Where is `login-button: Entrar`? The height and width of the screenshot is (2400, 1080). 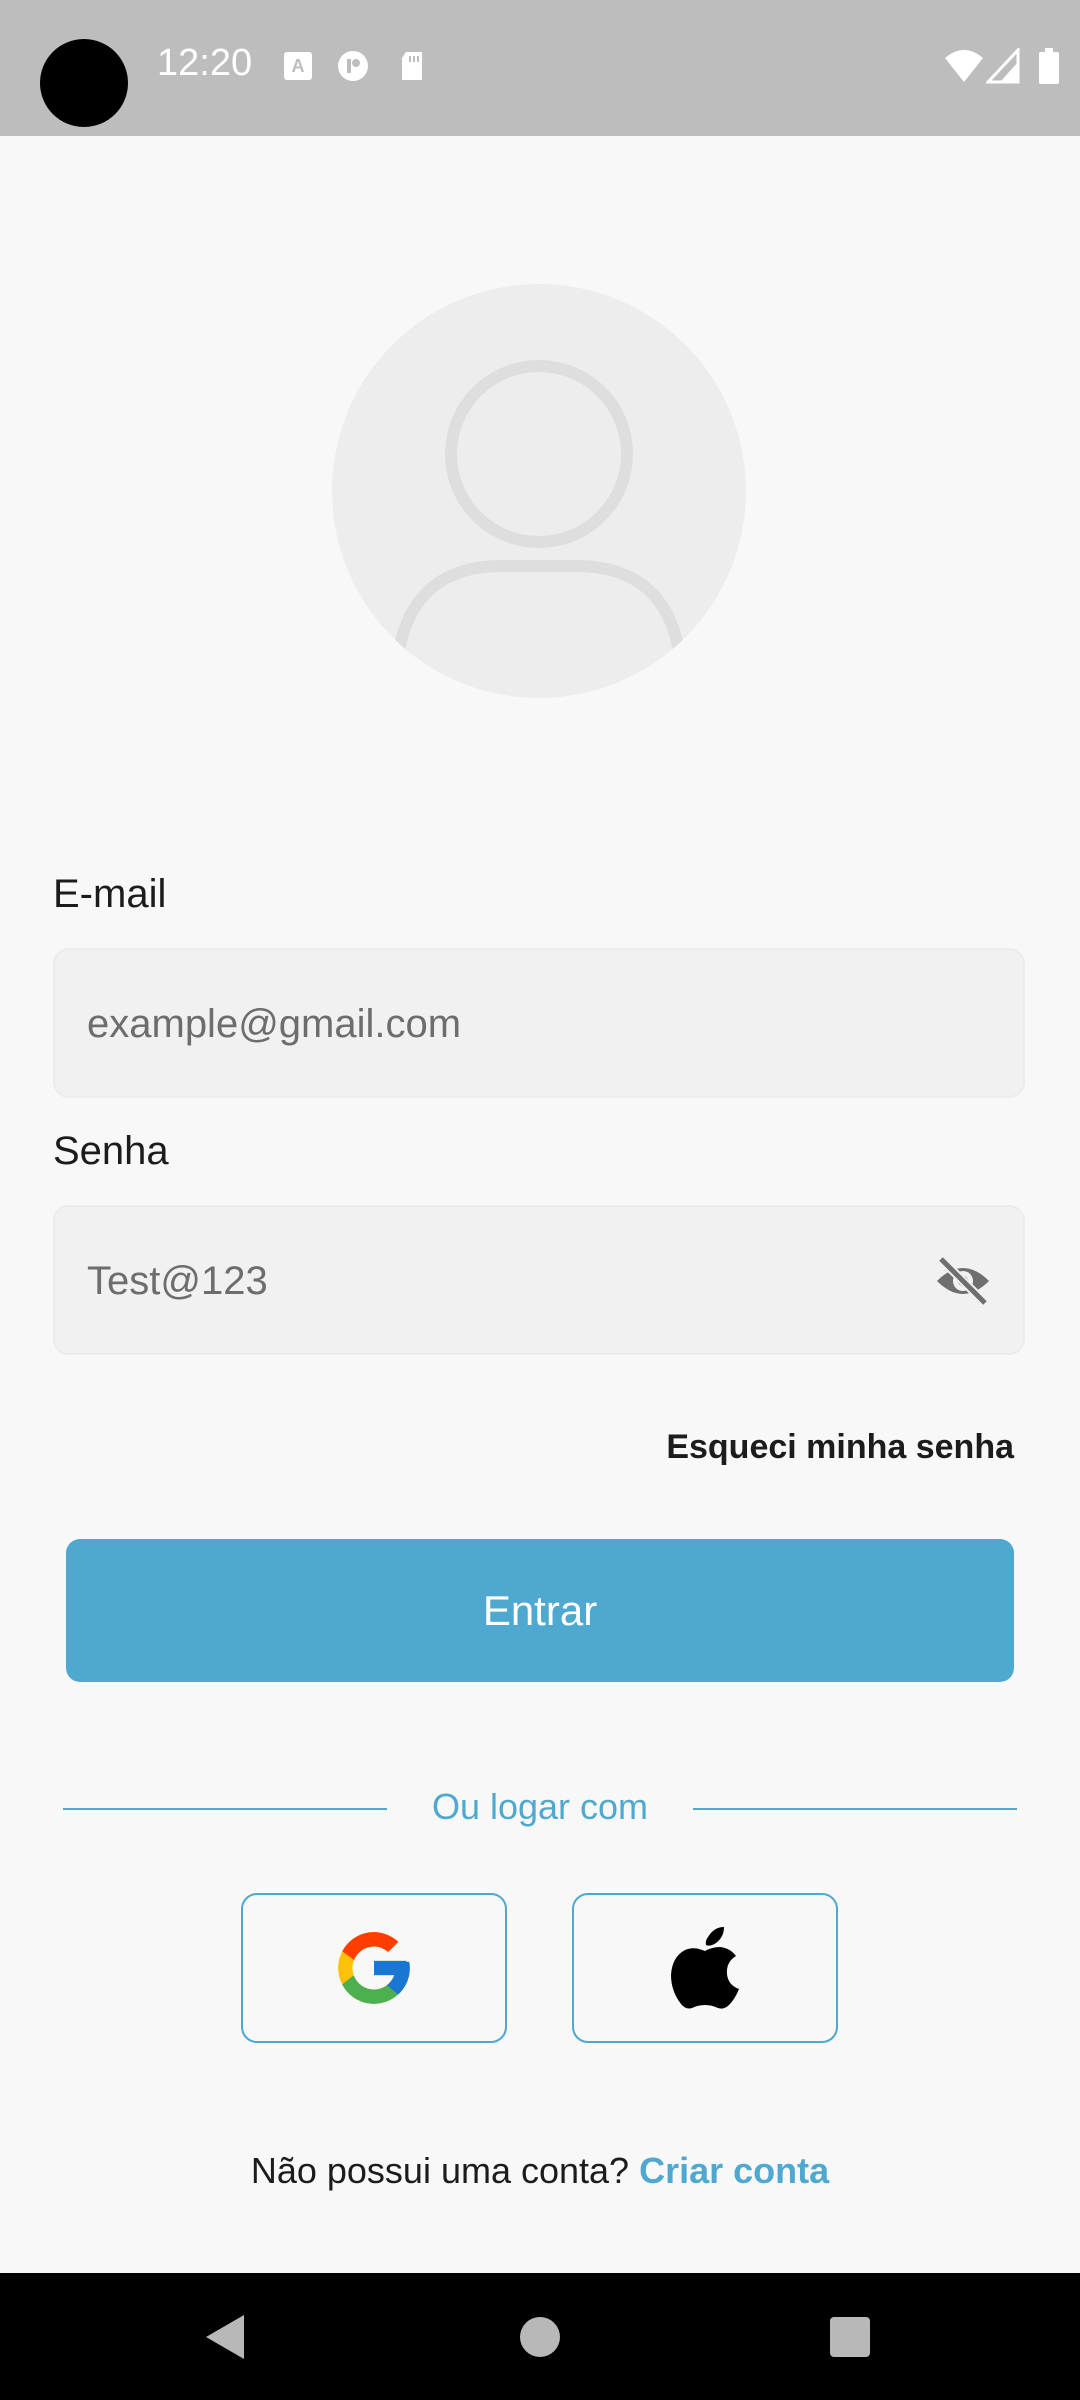
login-button: Entrar is located at coordinates (540, 1610).